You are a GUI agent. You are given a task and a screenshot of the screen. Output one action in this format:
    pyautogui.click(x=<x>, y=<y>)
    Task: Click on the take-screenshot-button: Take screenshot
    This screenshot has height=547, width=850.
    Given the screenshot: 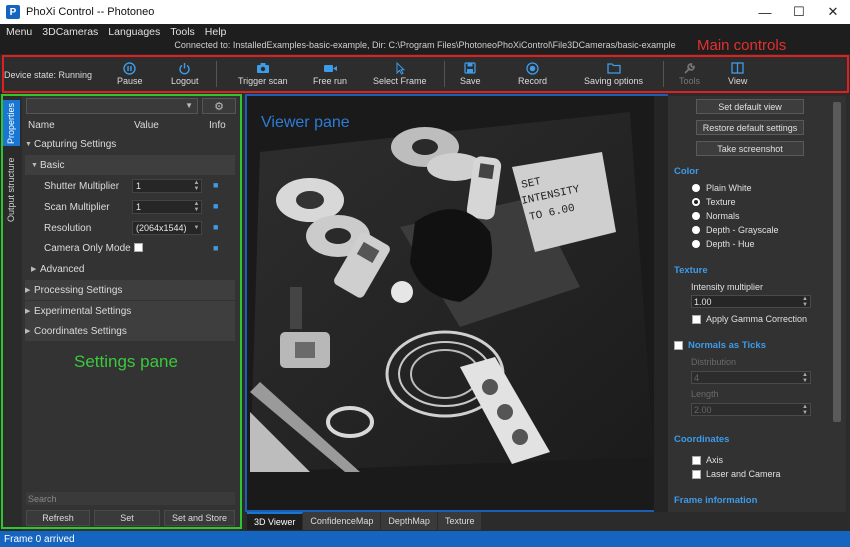 What is the action you would take?
    pyautogui.click(x=750, y=148)
    